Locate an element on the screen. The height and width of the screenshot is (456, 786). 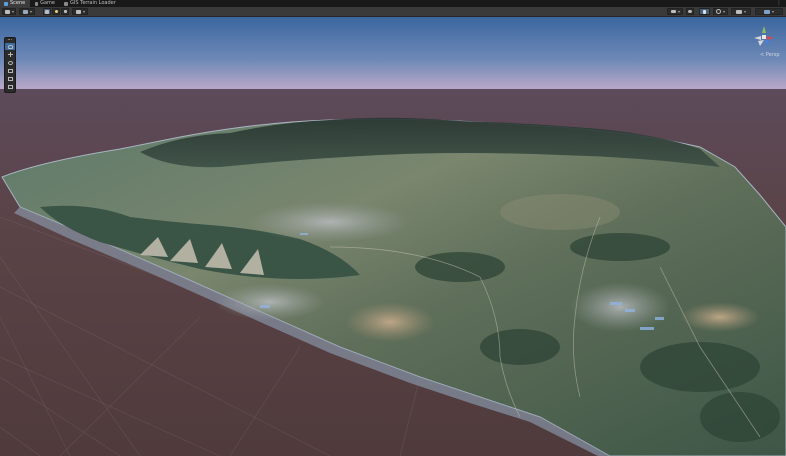
effects-icon is located at coordinates (78, 11).